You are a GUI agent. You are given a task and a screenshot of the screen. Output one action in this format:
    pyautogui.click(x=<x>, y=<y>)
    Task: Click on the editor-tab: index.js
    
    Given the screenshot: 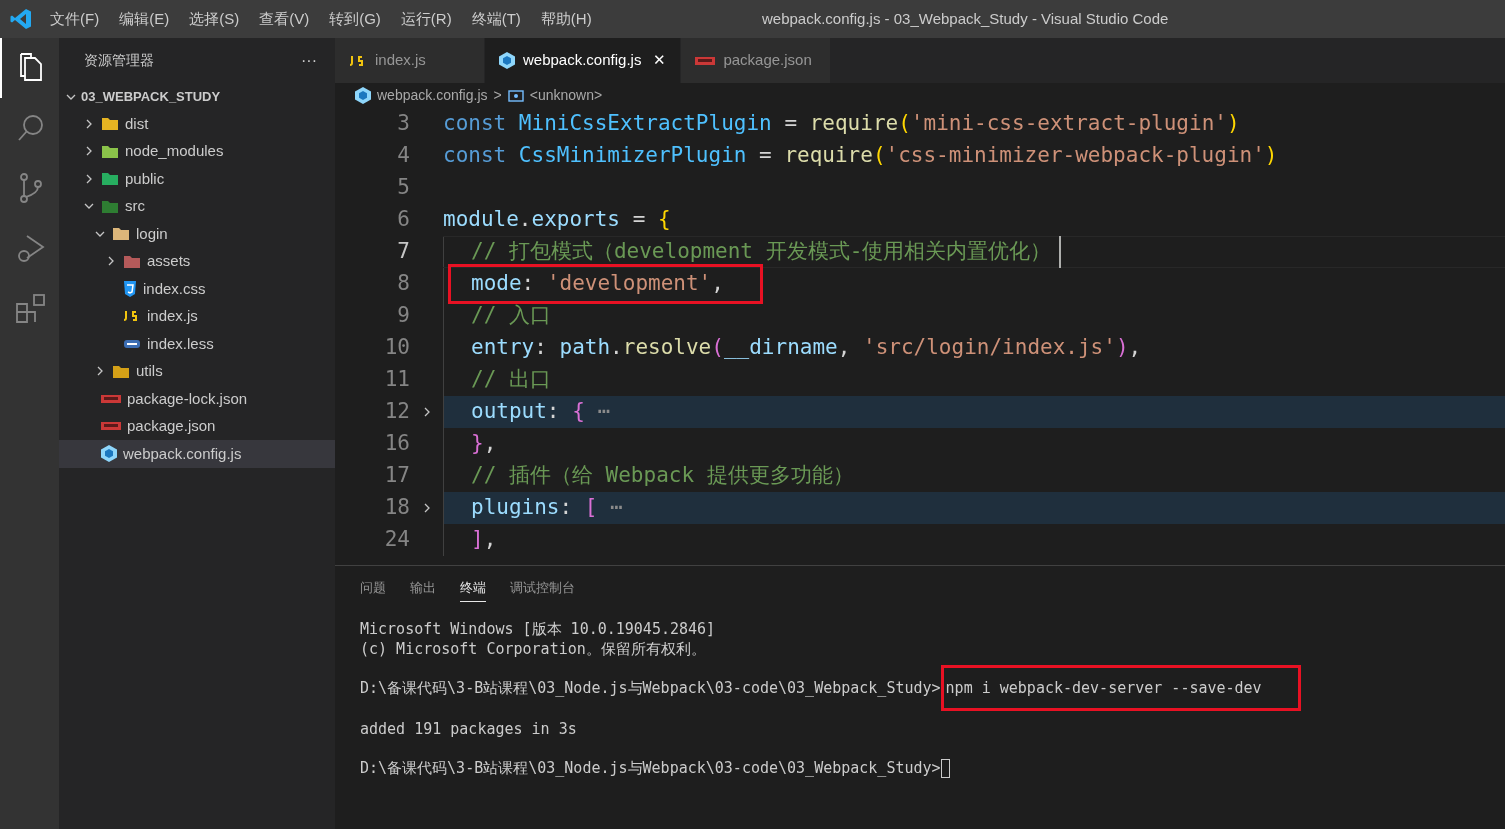 What is the action you would take?
    pyautogui.click(x=410, y=60)
    